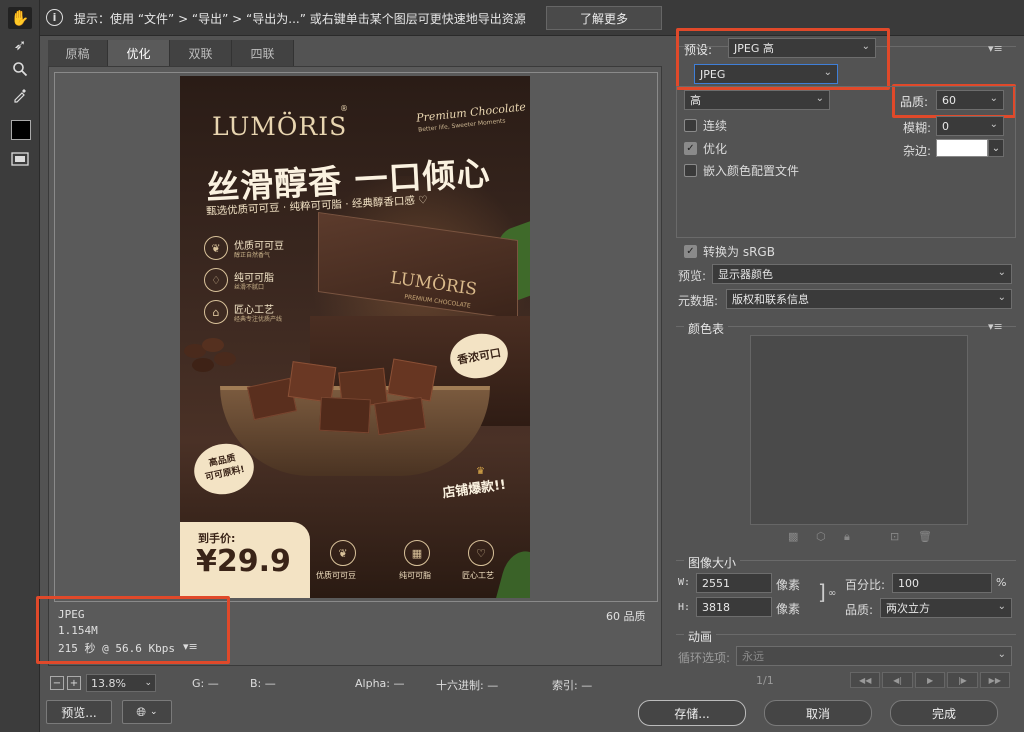 The width and height of the screenshot is (1024, 732). What do you see at coordinates (78, 53) in the screenshot?
I see `tab-original: 原稿` at bounding box center [78, 53].